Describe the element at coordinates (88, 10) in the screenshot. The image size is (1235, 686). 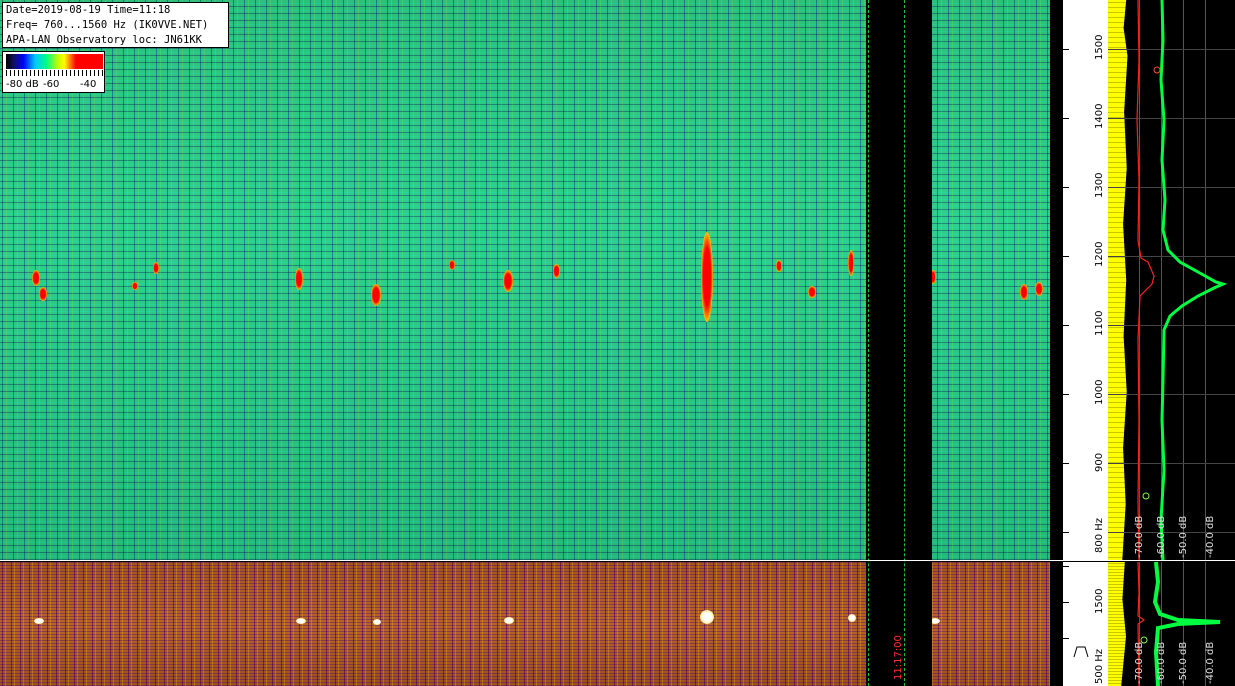
I see `info-date-time: Date=2019-08-19 Time=11:18` at that location.